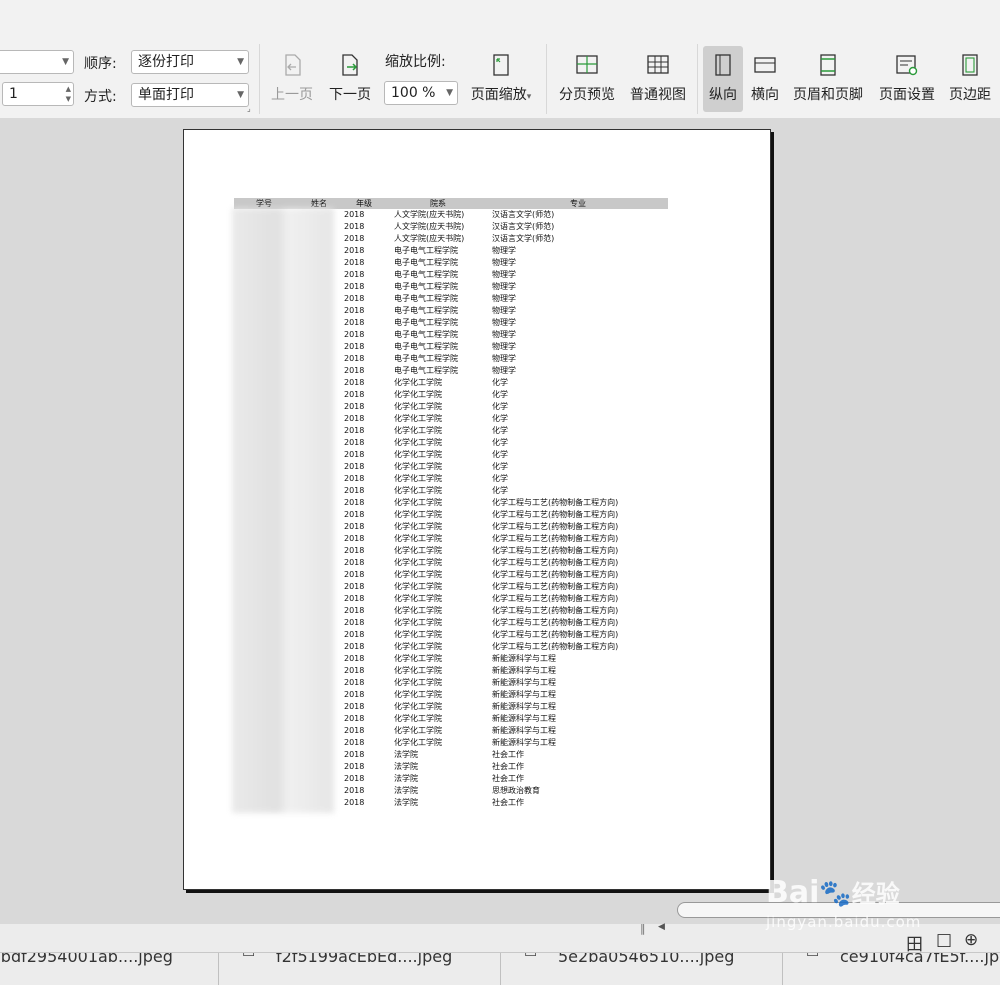  I want to click on download-item-1: cbdf2954001ab....jpeg, so click(86, 959).